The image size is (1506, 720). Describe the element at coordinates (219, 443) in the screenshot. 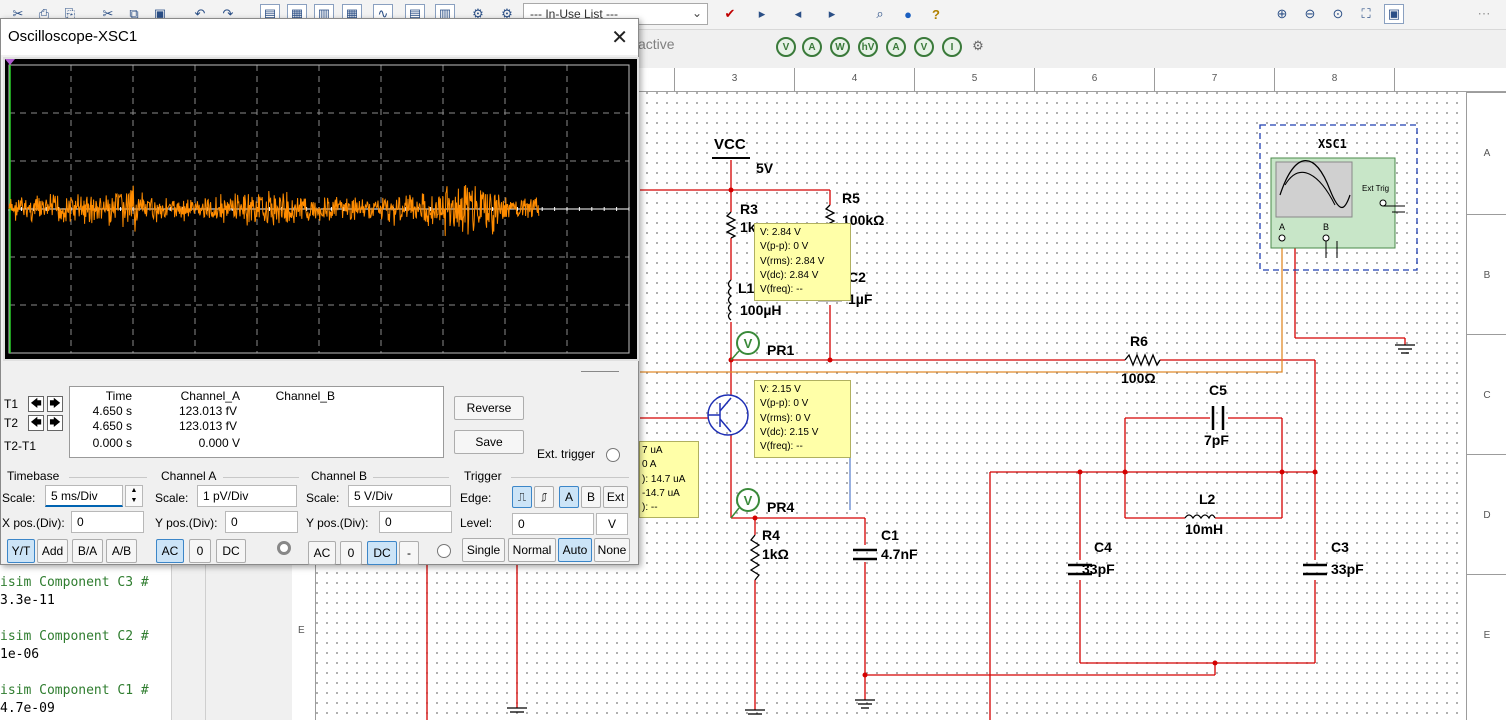

I see `cell-channel-a: 0.000 V` at that location.